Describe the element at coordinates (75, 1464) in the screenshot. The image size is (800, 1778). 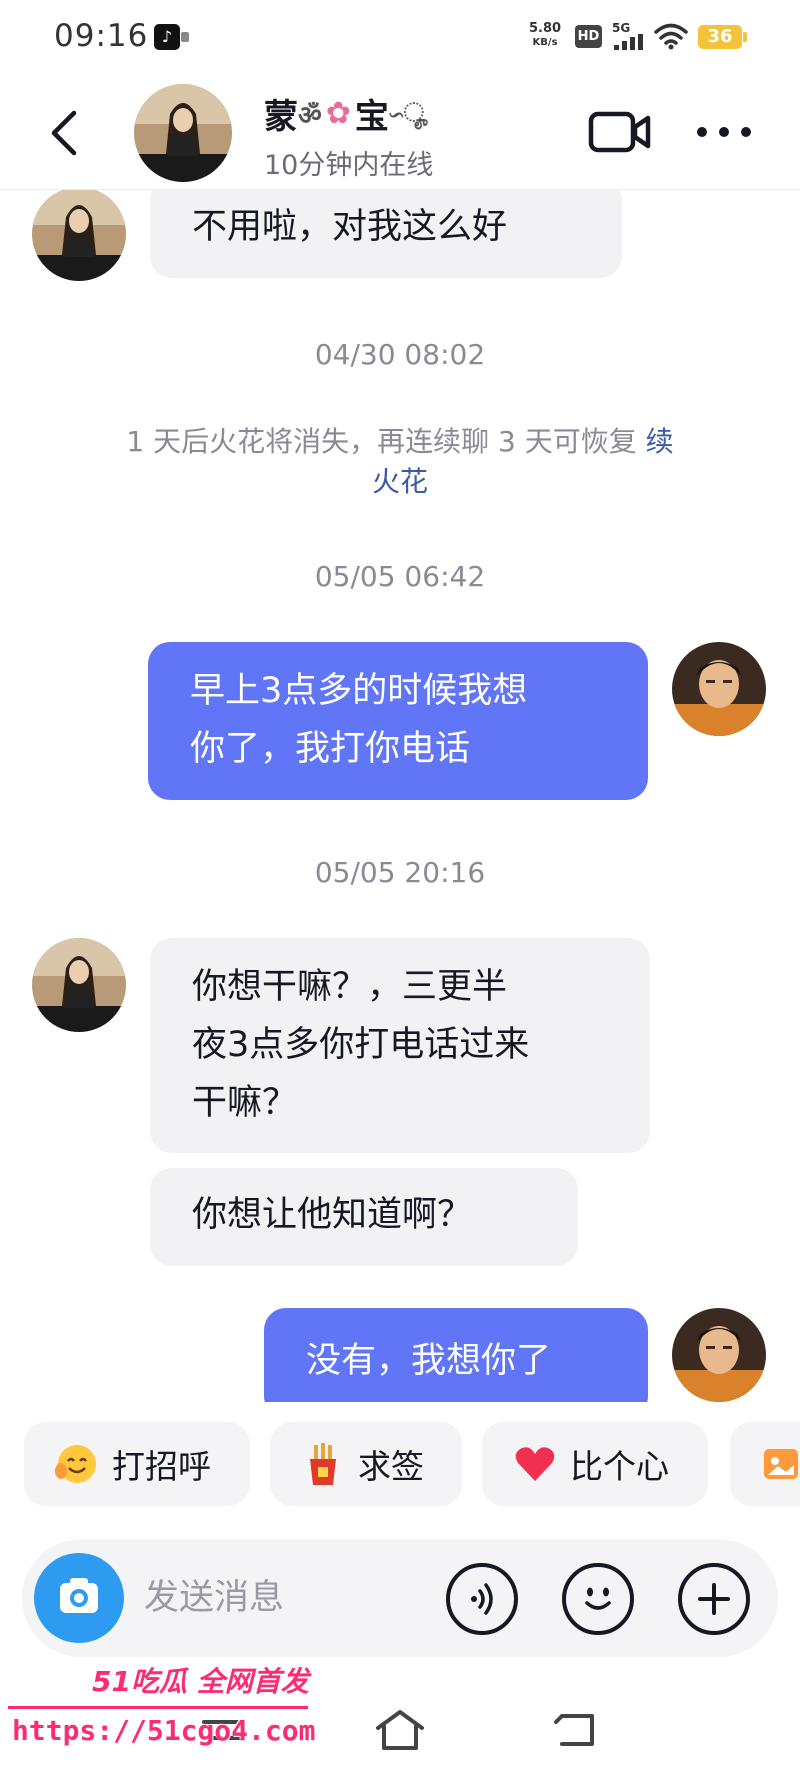
I see `smiley-wave-icon` at that location.